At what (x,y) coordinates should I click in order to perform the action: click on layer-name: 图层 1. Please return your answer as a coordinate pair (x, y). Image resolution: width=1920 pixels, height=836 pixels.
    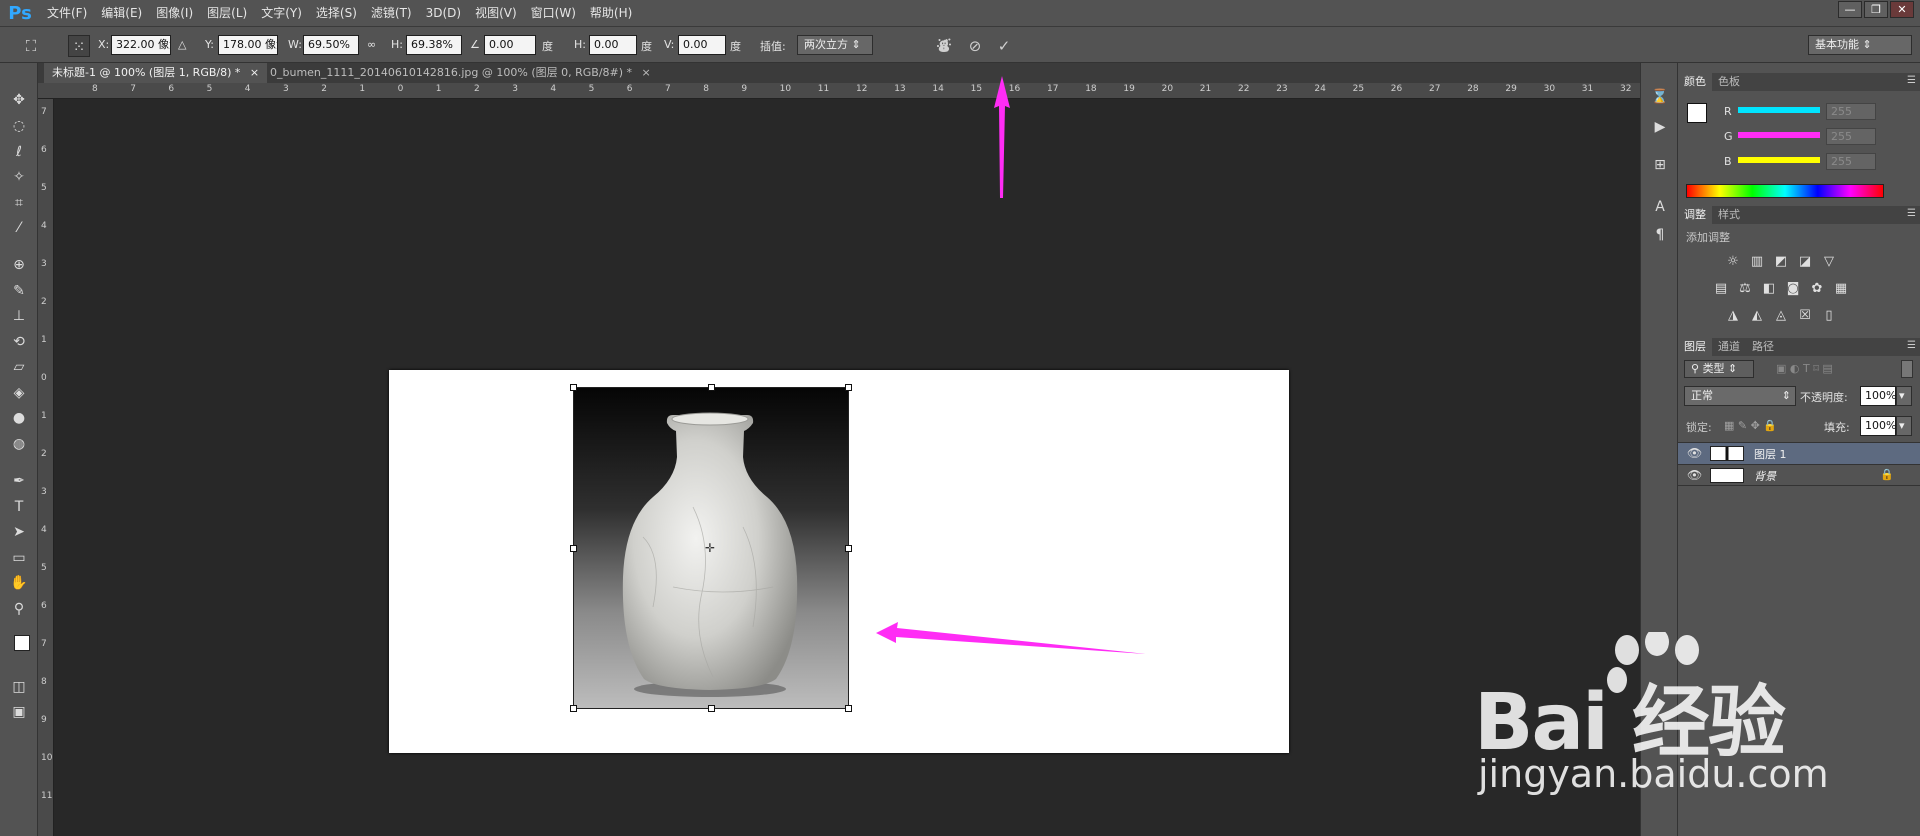
    Looking at the image, I should click on (1770, 454).